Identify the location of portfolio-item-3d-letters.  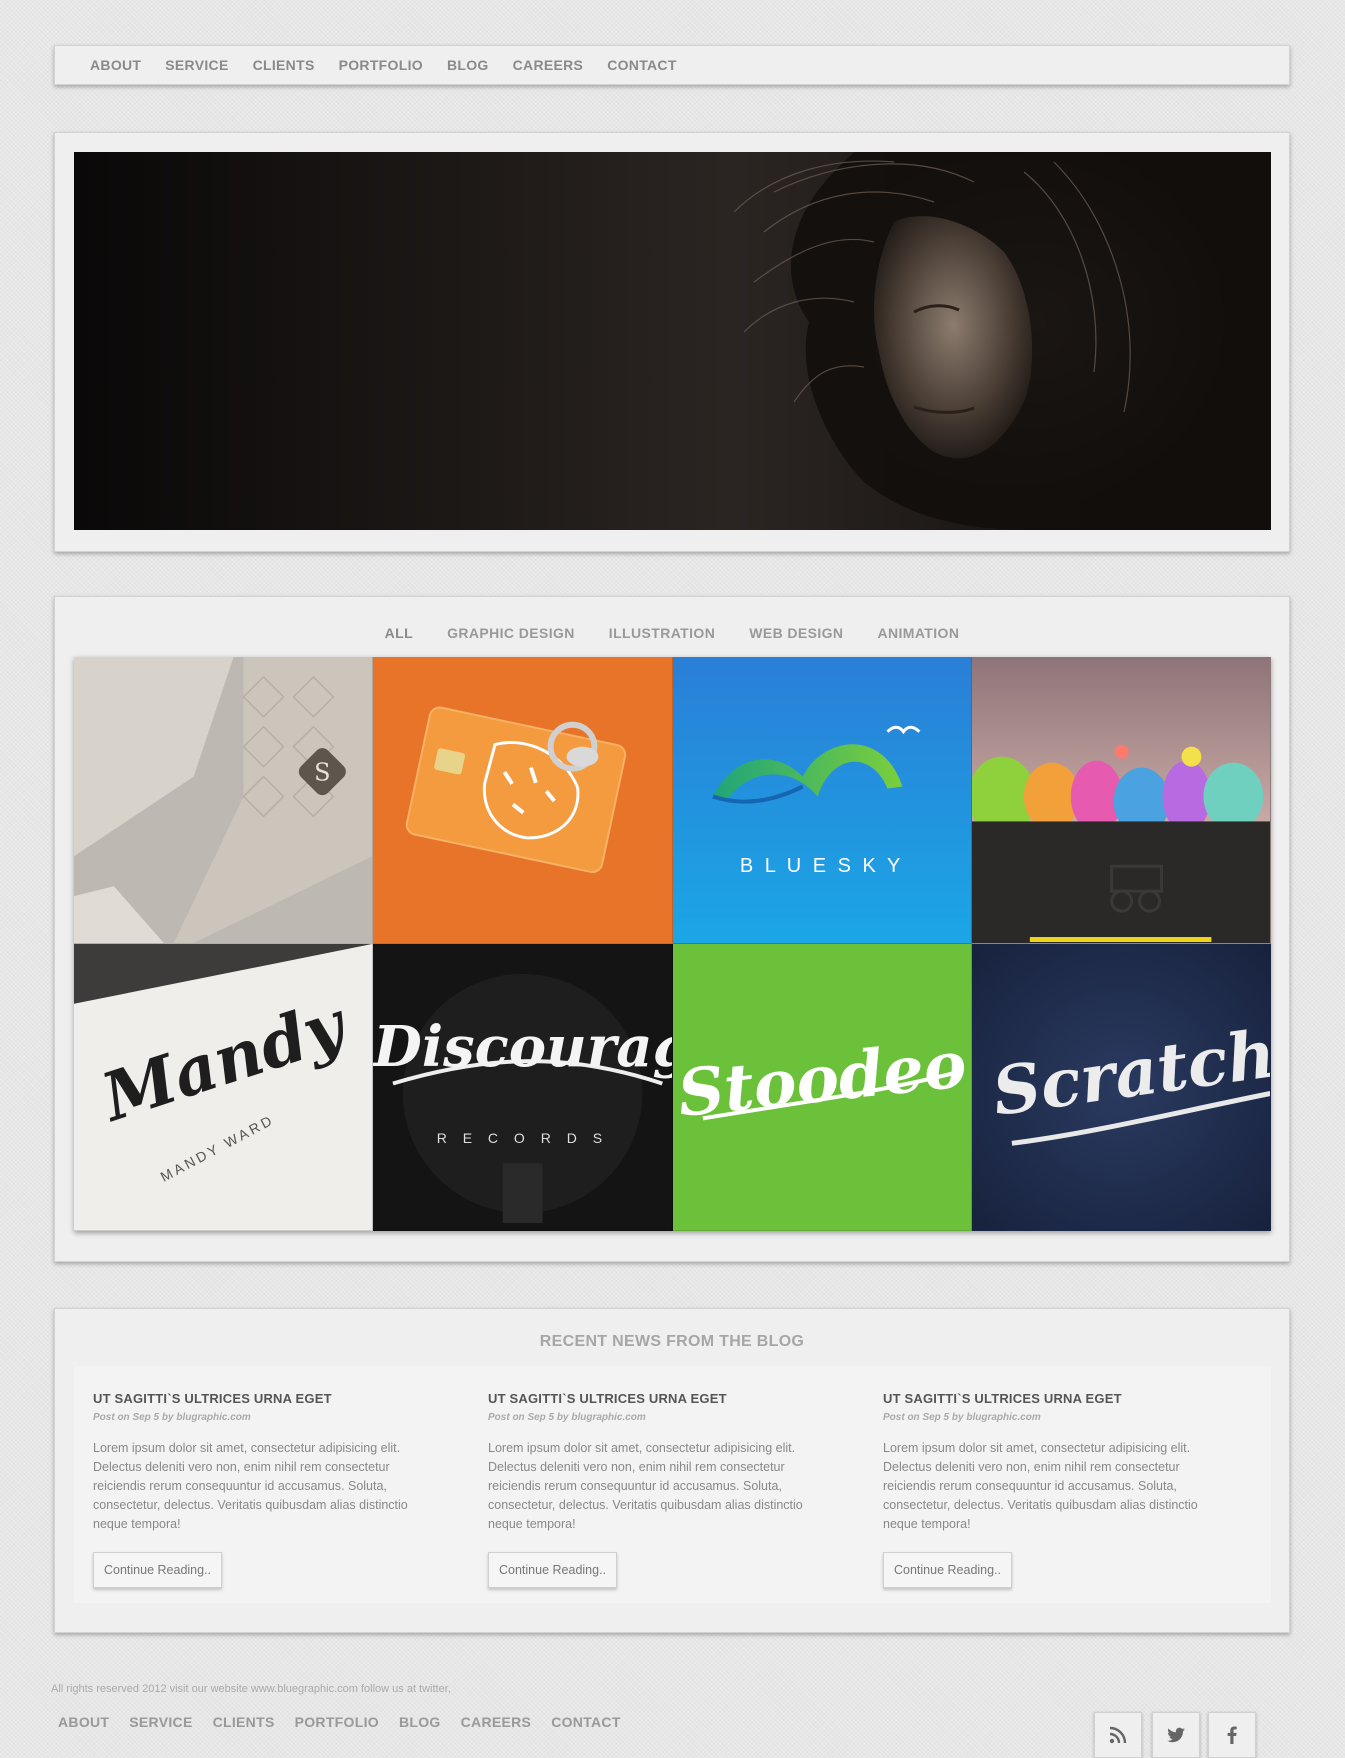
(1121, 800).